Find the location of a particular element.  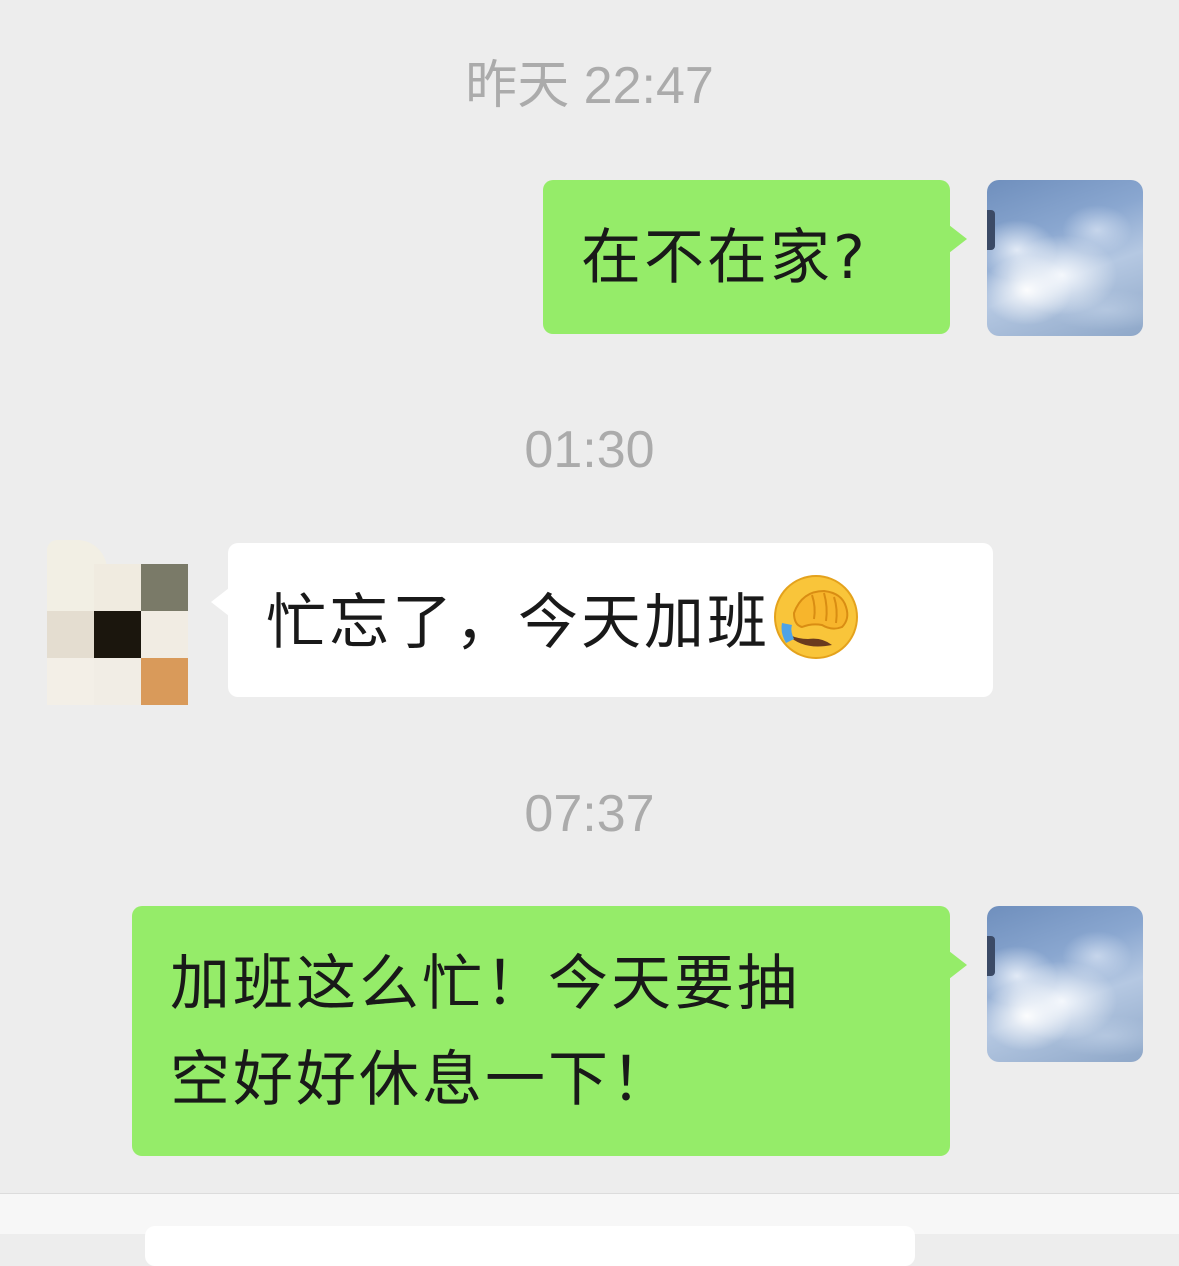

face-palm-emoji is located at coordinates (816, 617).